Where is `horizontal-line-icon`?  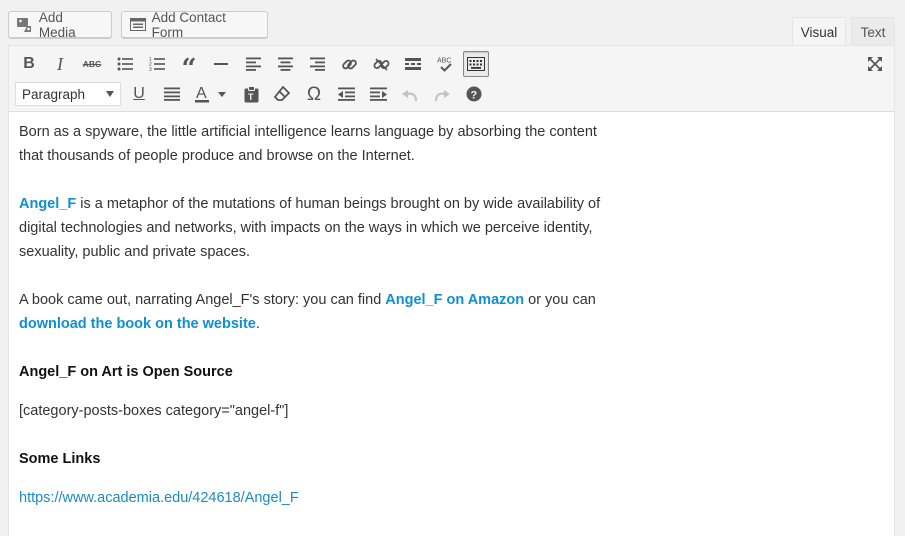
horizontal-line-icon is located at coordinates (221, 64).